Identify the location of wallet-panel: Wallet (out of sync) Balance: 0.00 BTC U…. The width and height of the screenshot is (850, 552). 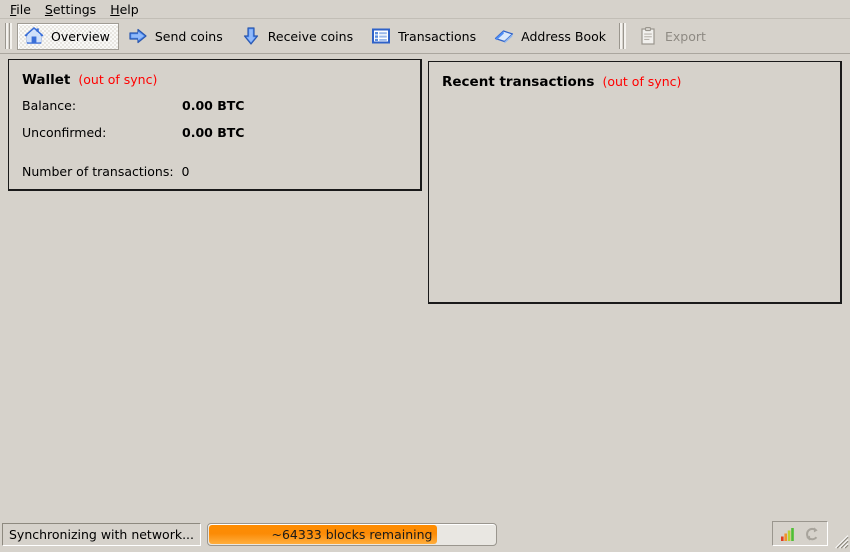
(215, 125).